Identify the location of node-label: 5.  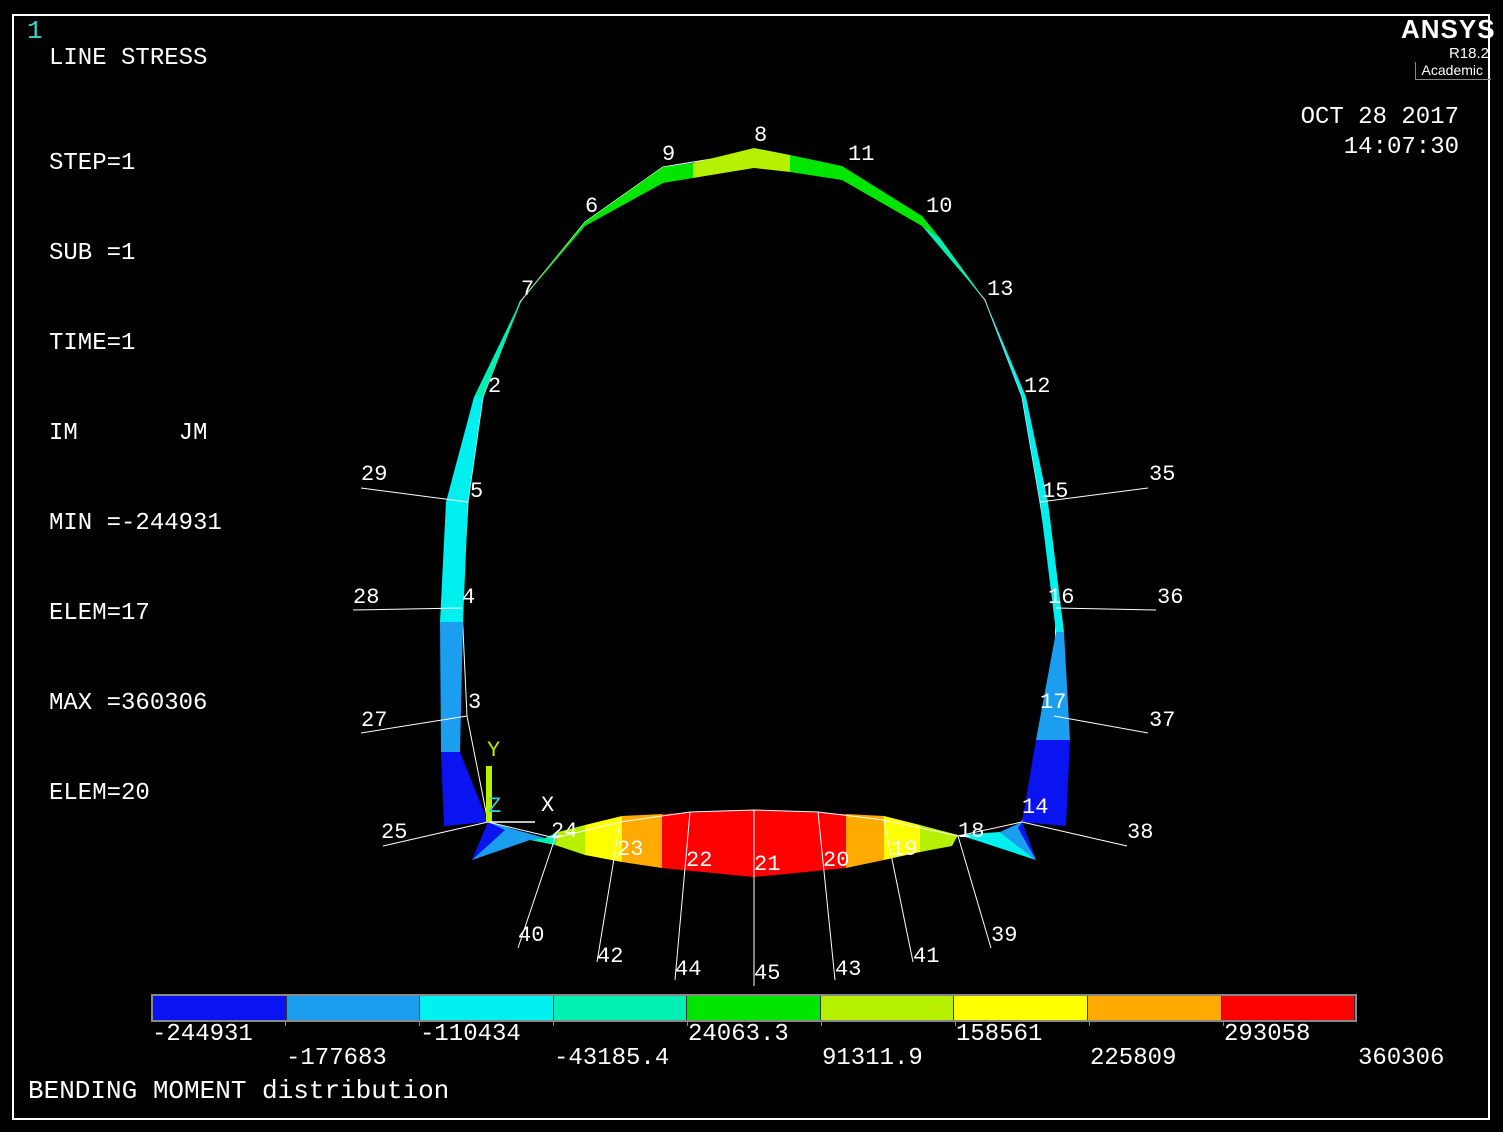
(476, 491).